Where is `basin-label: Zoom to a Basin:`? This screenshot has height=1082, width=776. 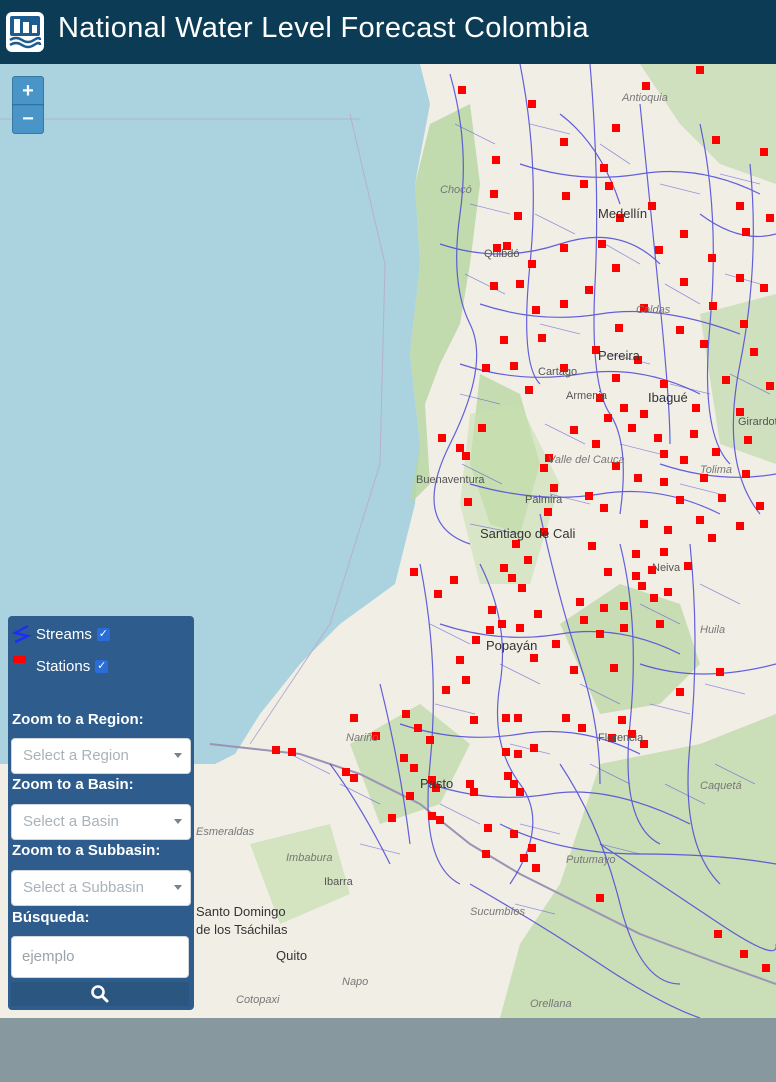
basin-label: Zoom to a Basin: is located at coordinates (73, 784).